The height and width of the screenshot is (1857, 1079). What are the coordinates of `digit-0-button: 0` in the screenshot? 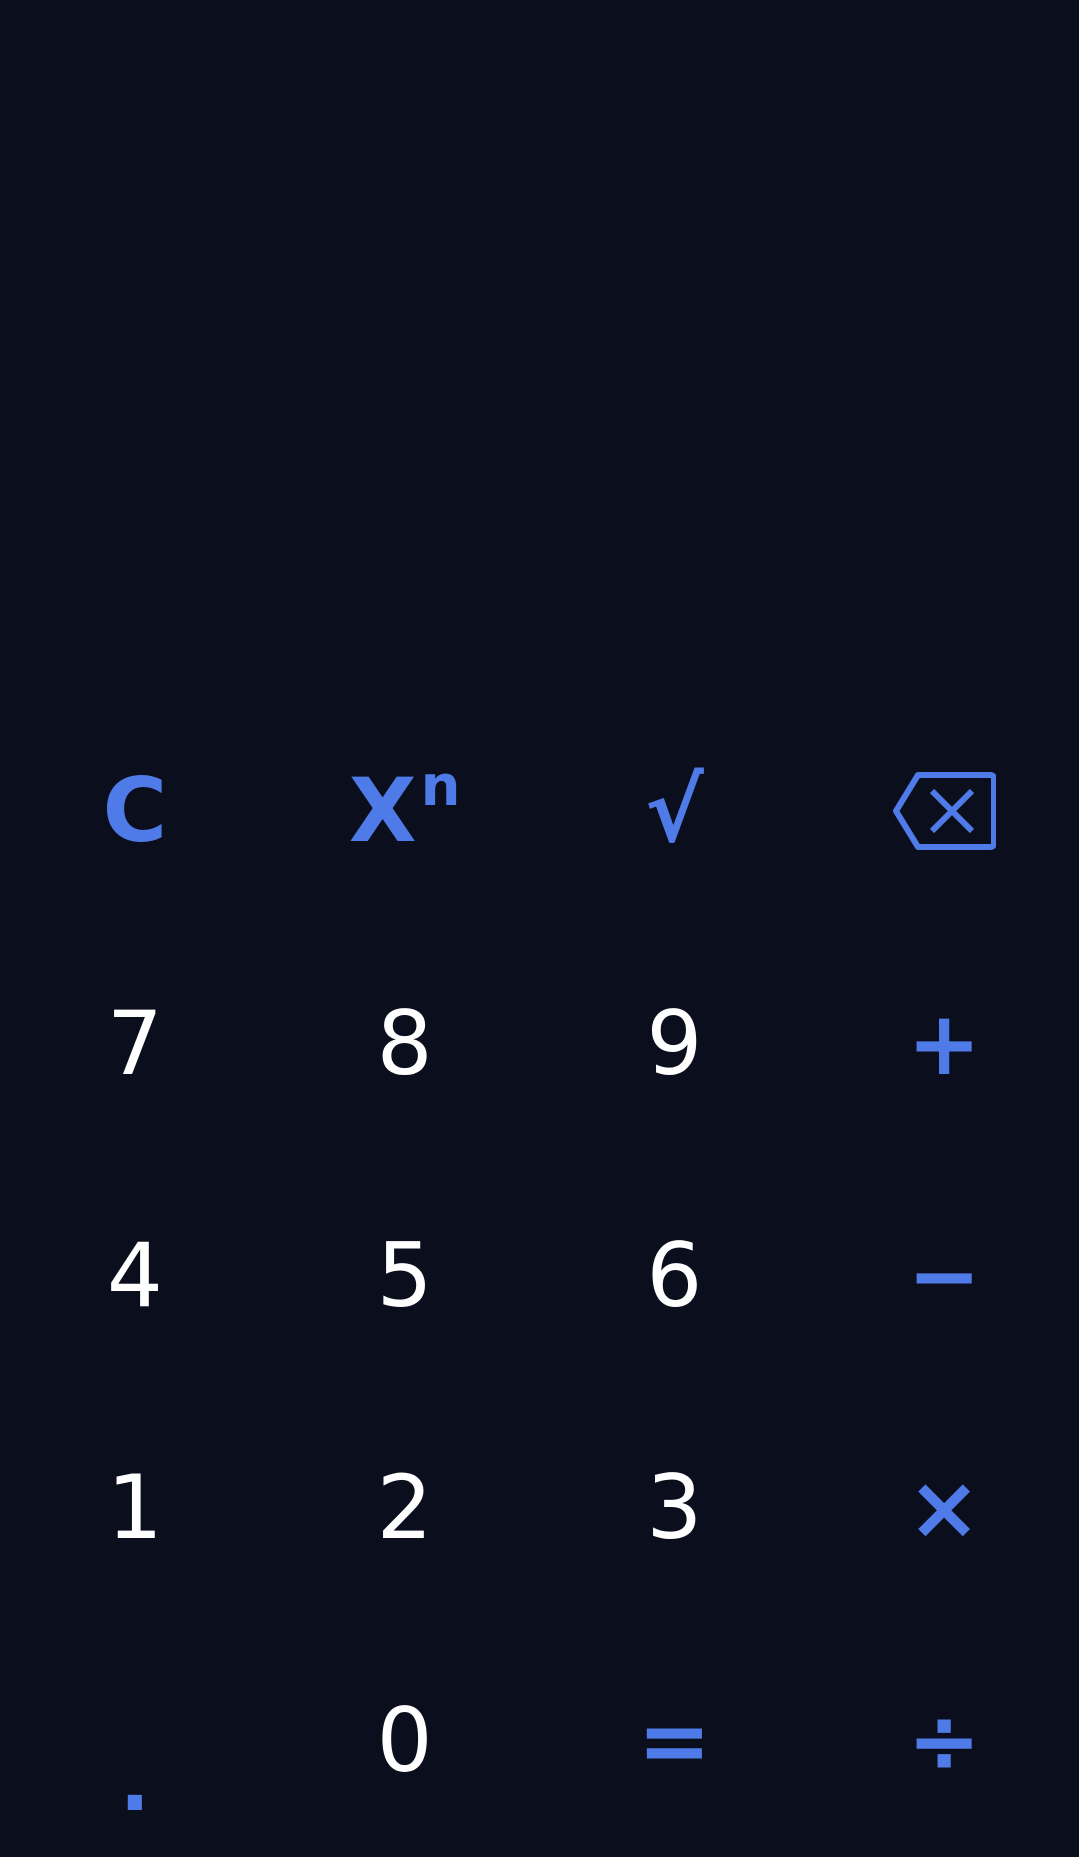 It's located at (405, 1741).